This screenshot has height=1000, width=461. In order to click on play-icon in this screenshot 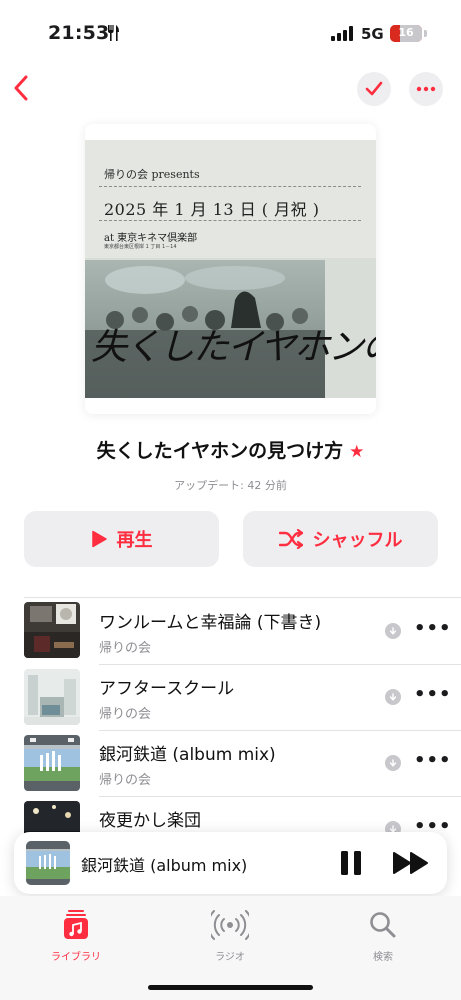, I will do `click(99, 539)`.